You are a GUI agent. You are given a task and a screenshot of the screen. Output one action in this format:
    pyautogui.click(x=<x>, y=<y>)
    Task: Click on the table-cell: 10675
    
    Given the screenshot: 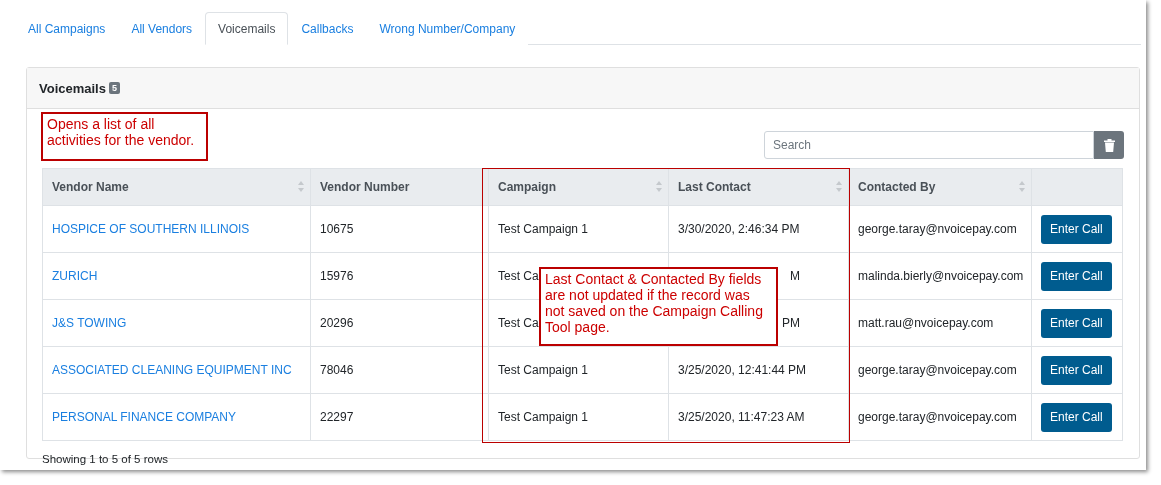 What is the action you would take?
    pyautogui.click(x=337, y=229)
    